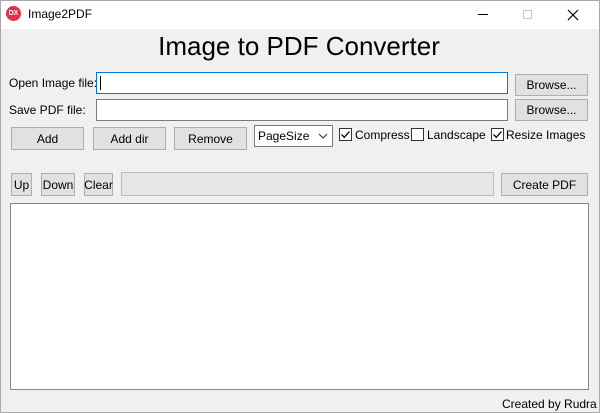 This screenshot has height=413, width=600. I want to click on page-size-select: PageSize, so click(293, 136).